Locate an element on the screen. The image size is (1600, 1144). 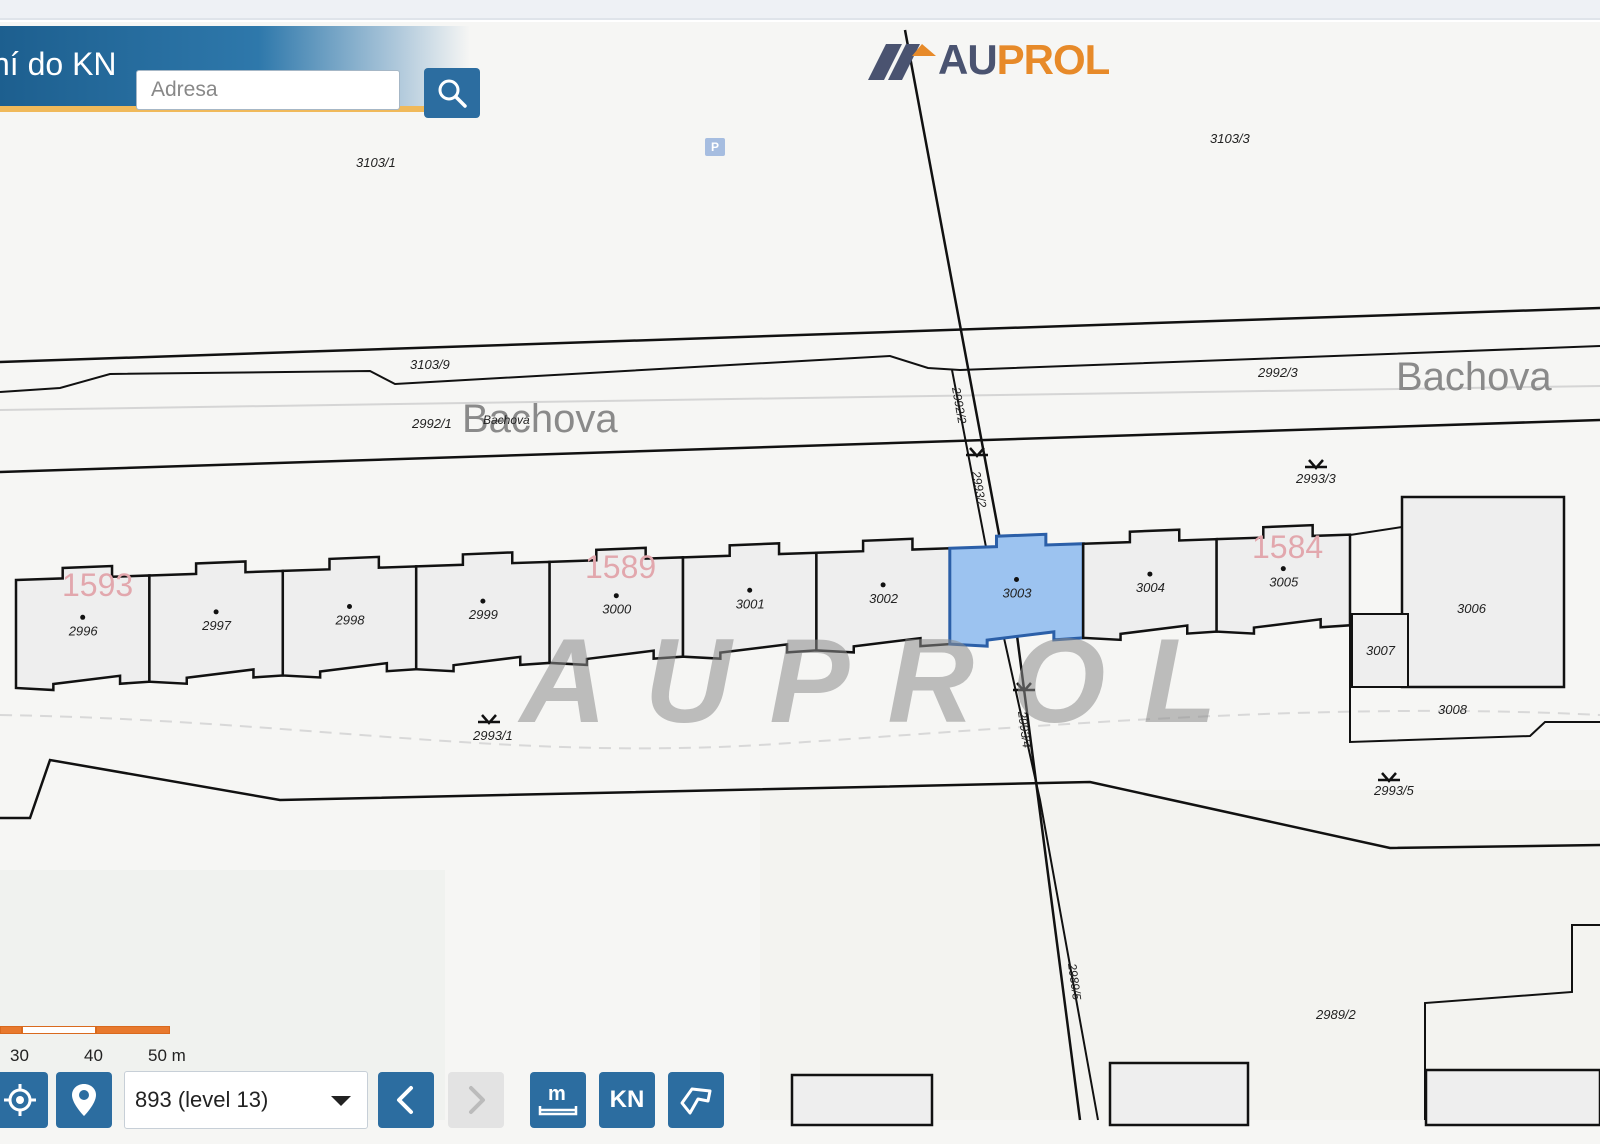
building-label-3003: 3003 is located at coordinates (1018, 592).